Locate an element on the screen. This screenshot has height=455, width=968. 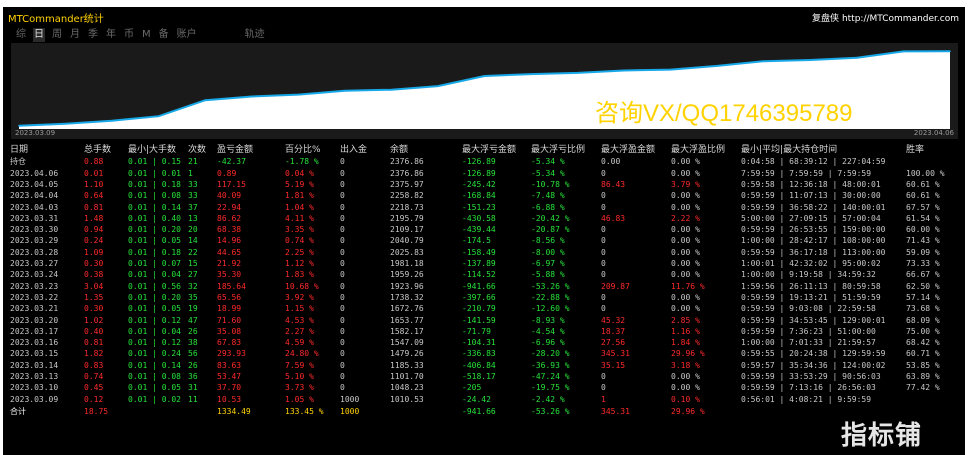
cell-col-8: -158.49 is located at coordinates (479, 252).